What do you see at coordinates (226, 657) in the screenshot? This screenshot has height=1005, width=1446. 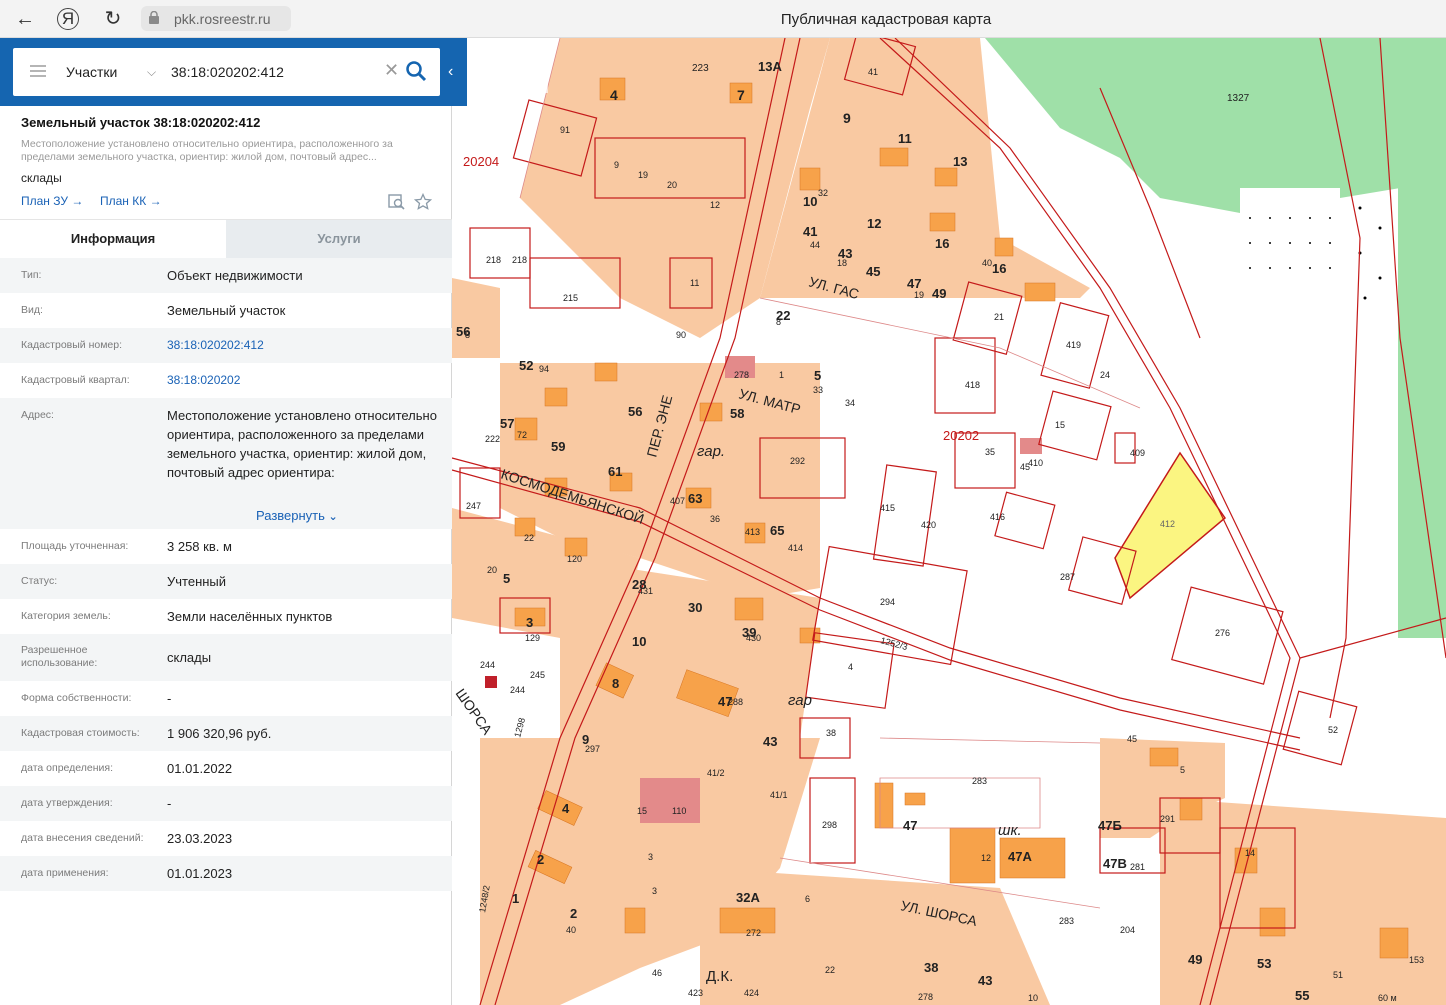 I see `table-row: Разрешенное использование: склады` at bounding box center [226, 657].